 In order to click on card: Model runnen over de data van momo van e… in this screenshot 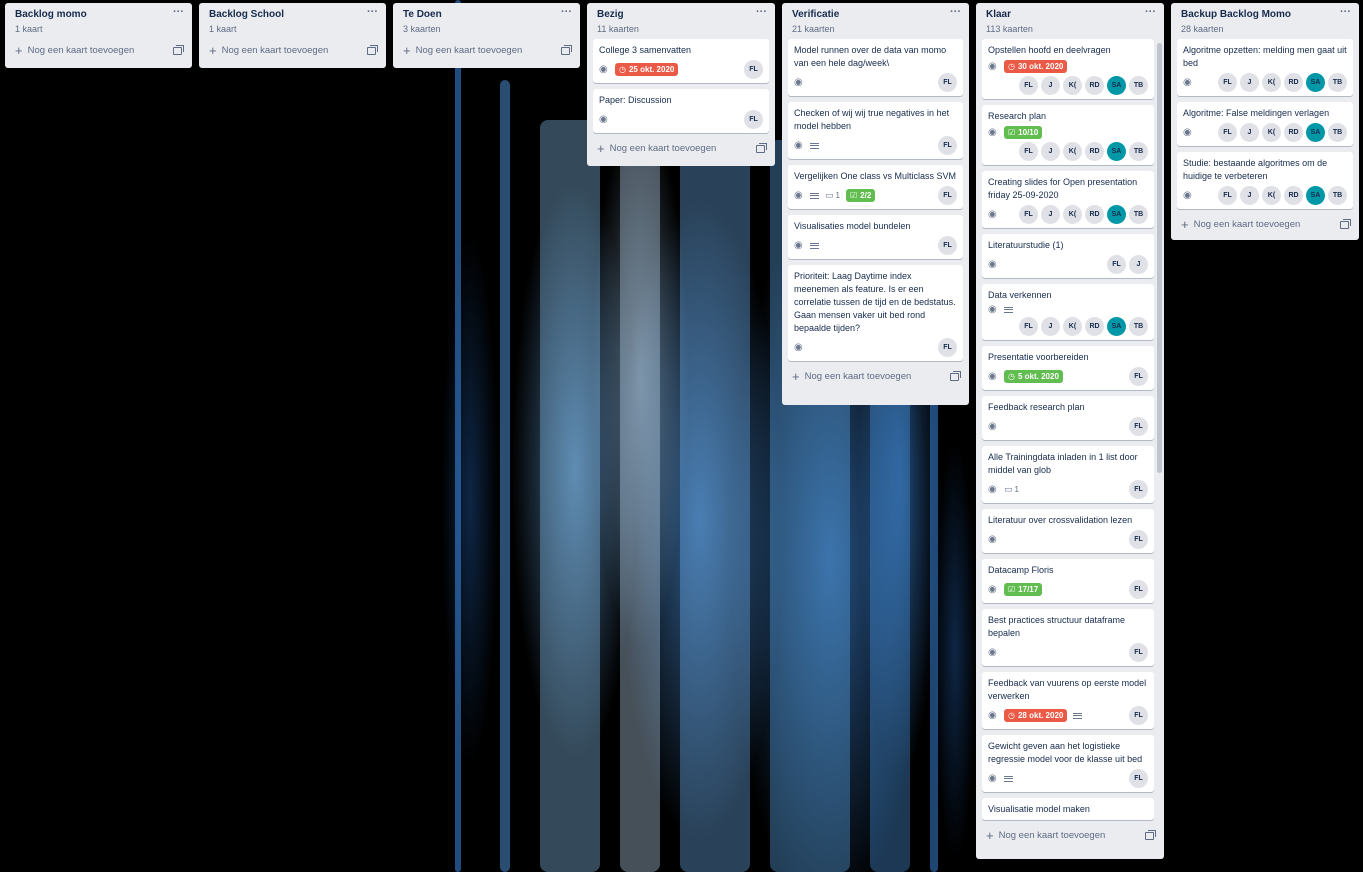, I will do `click(875, 67)`.